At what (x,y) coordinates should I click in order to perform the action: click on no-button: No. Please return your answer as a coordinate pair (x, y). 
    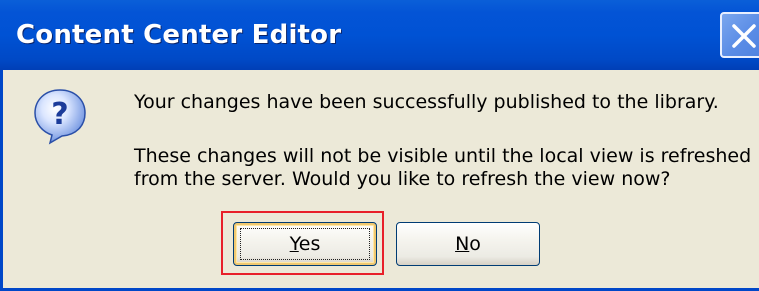
    Looking at the image, I should click on (468, 244).